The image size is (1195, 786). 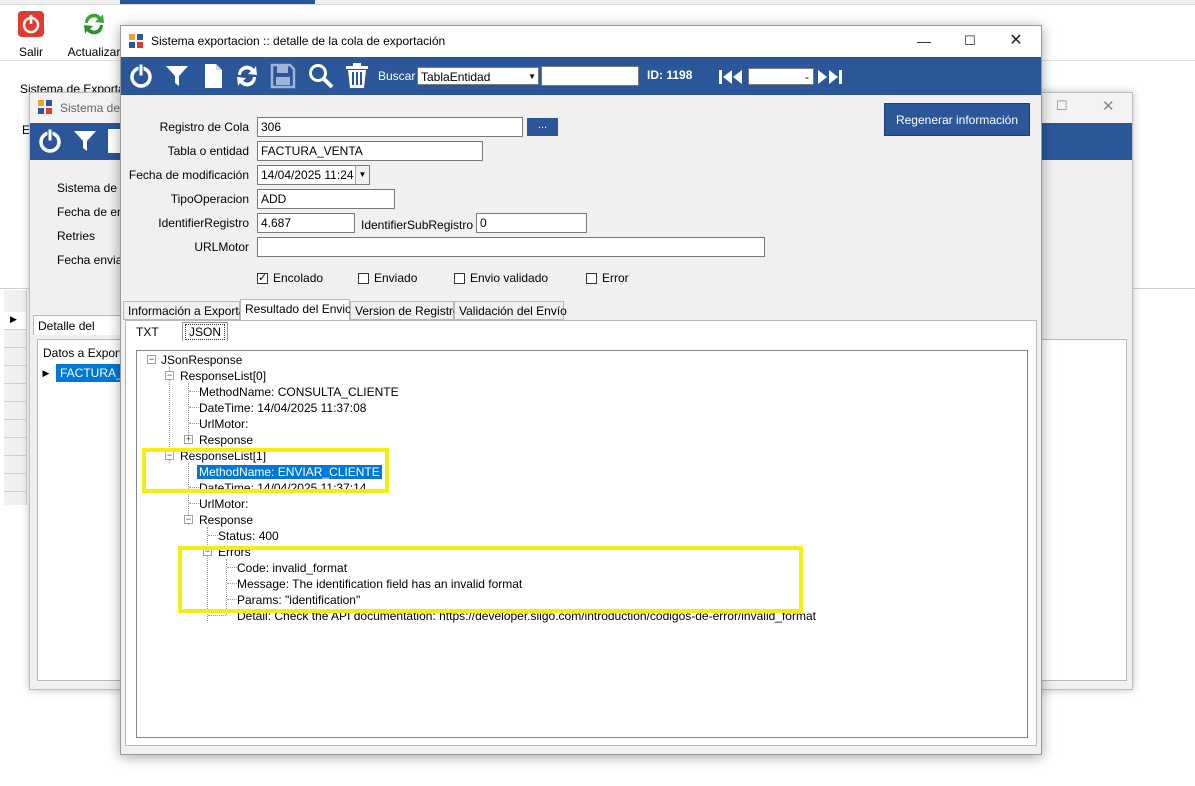 What do you see at coordinates (91, 373) in the screenshot?
I see `grid-cell-selected: FACTURA_V` at bounding box center [91, 373].